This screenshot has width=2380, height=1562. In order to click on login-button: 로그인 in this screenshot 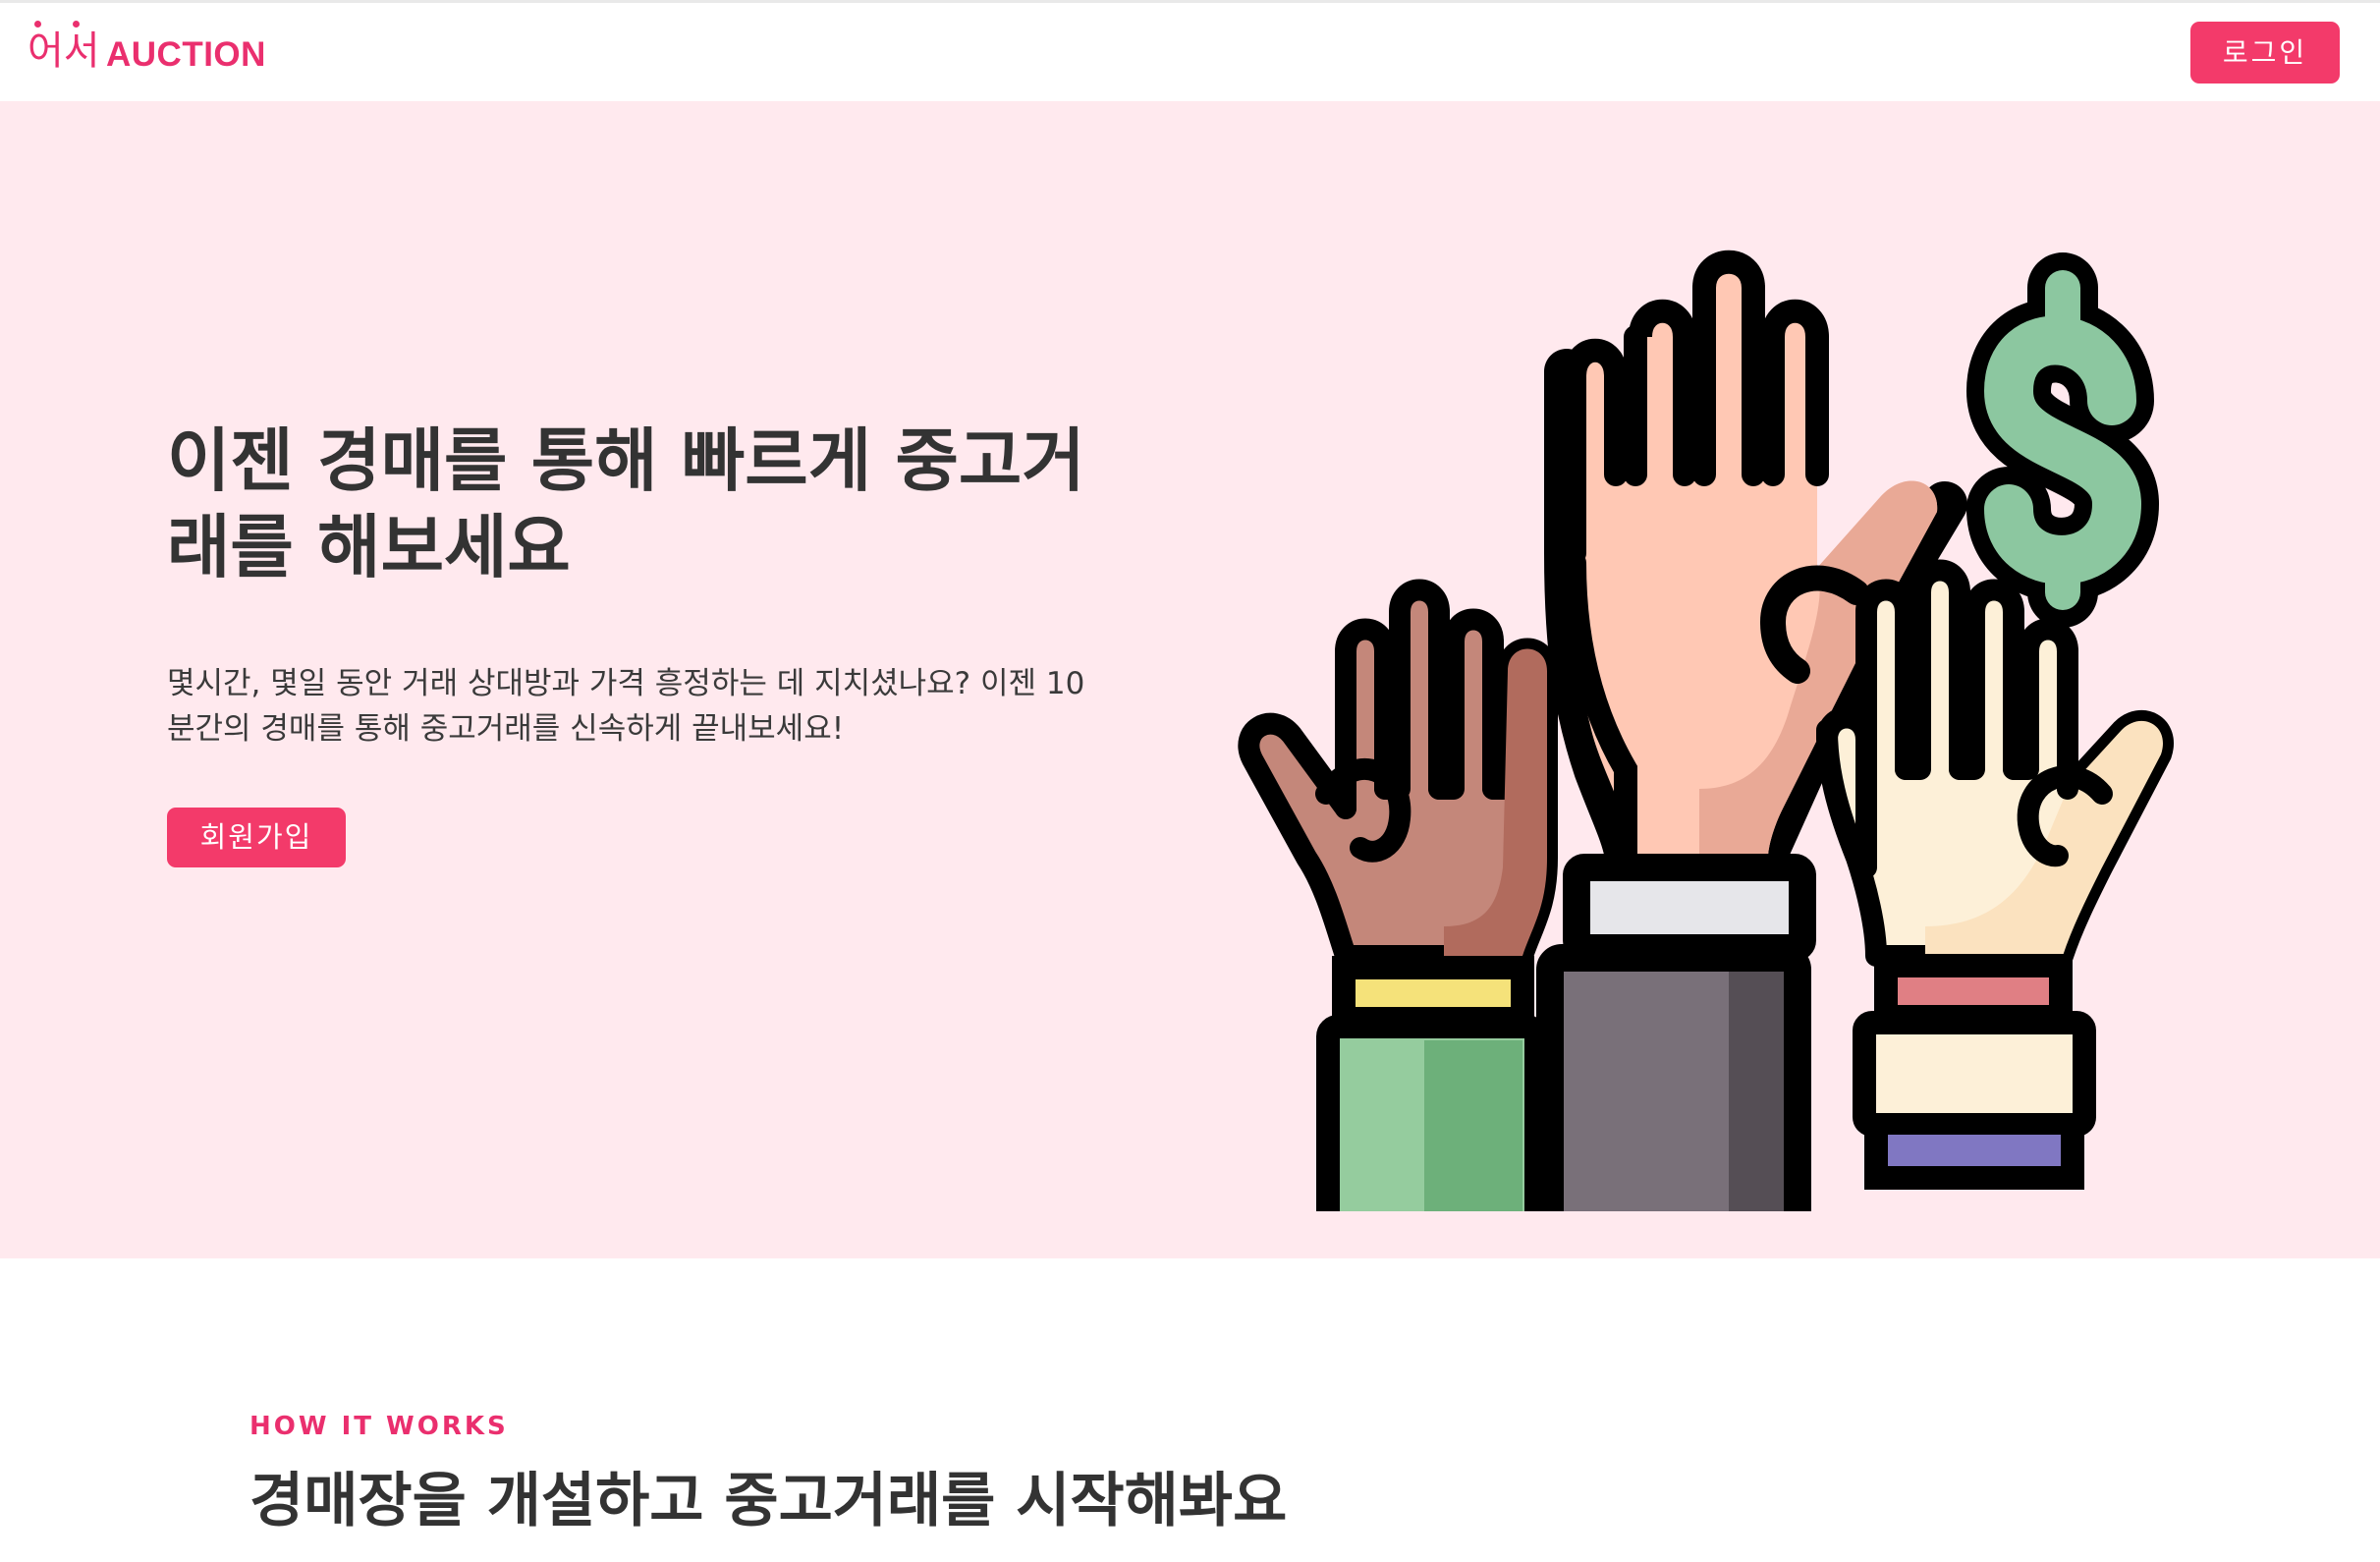, I will do `click(2265, 53)`.